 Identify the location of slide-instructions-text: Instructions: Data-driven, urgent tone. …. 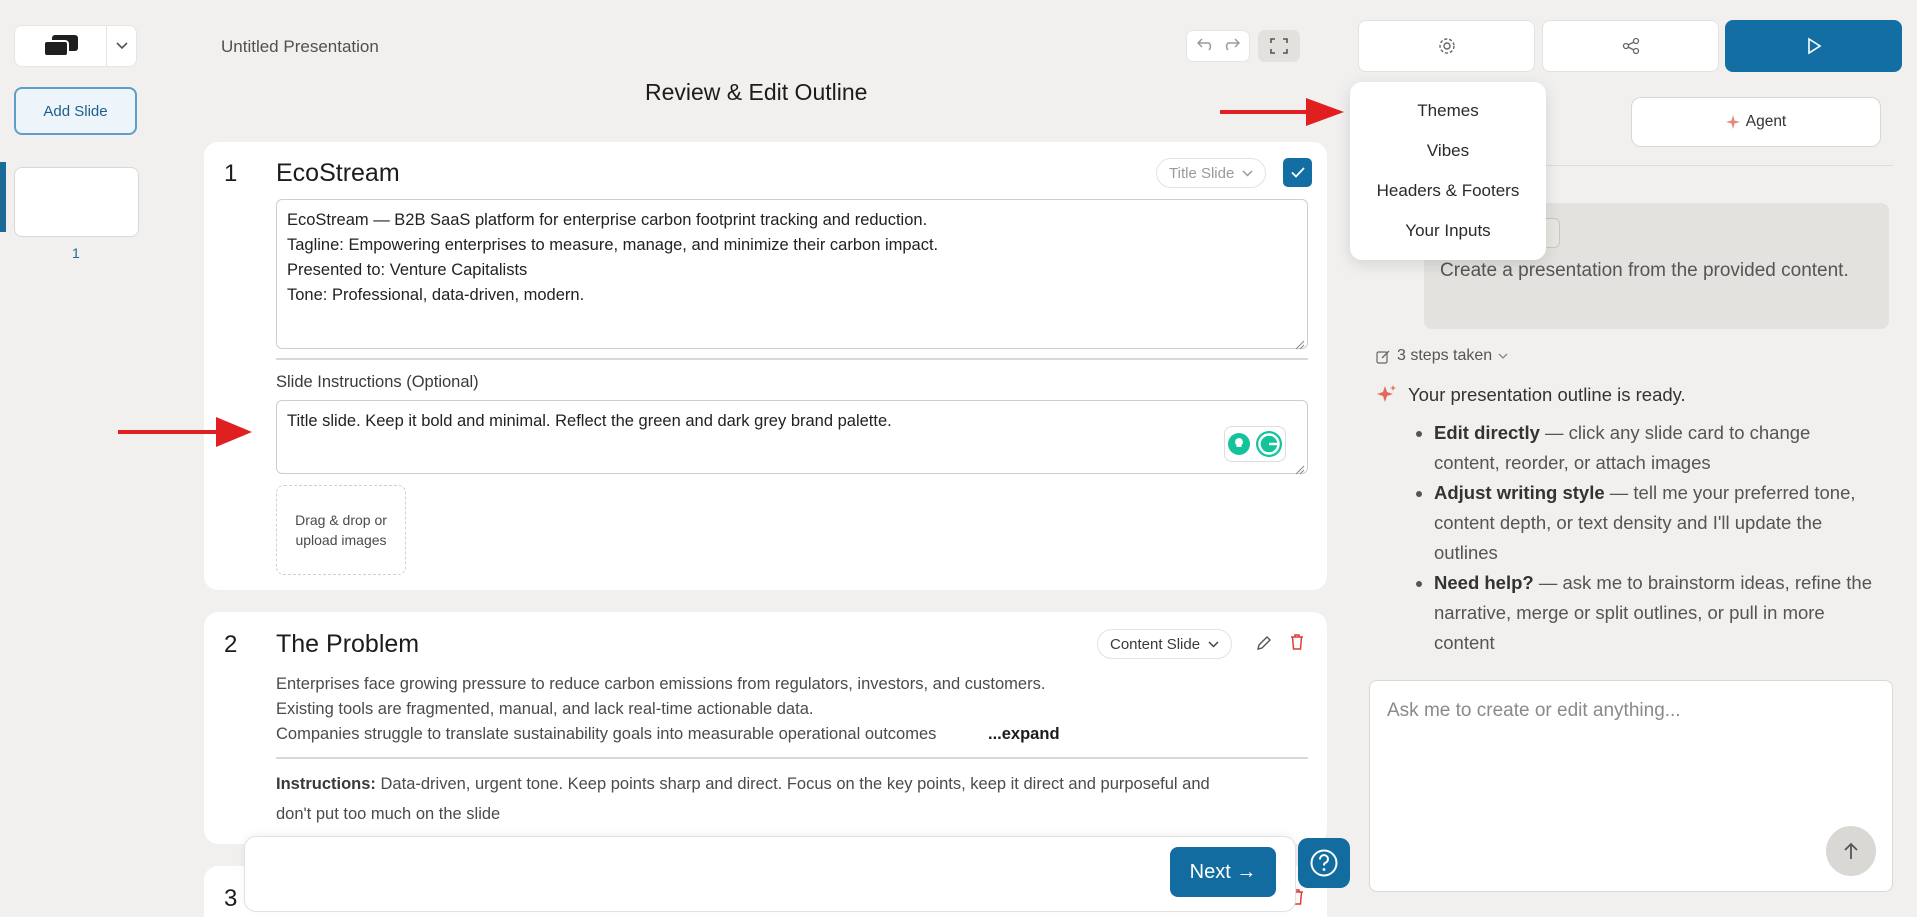
(796, 784).